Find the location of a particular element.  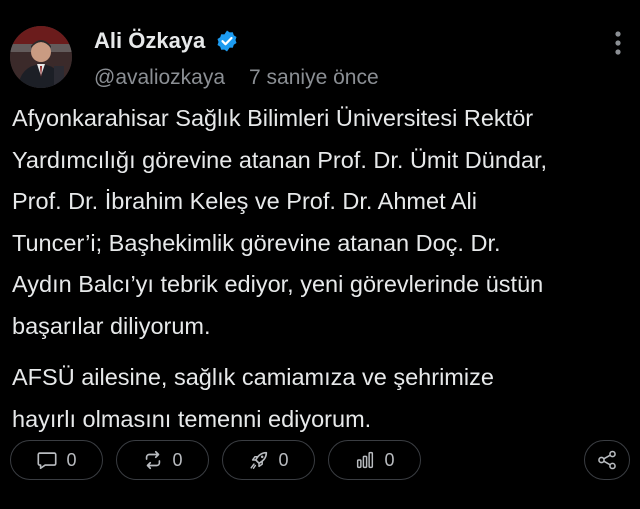

repost-button: 0 is located at coordinates (162, 460).